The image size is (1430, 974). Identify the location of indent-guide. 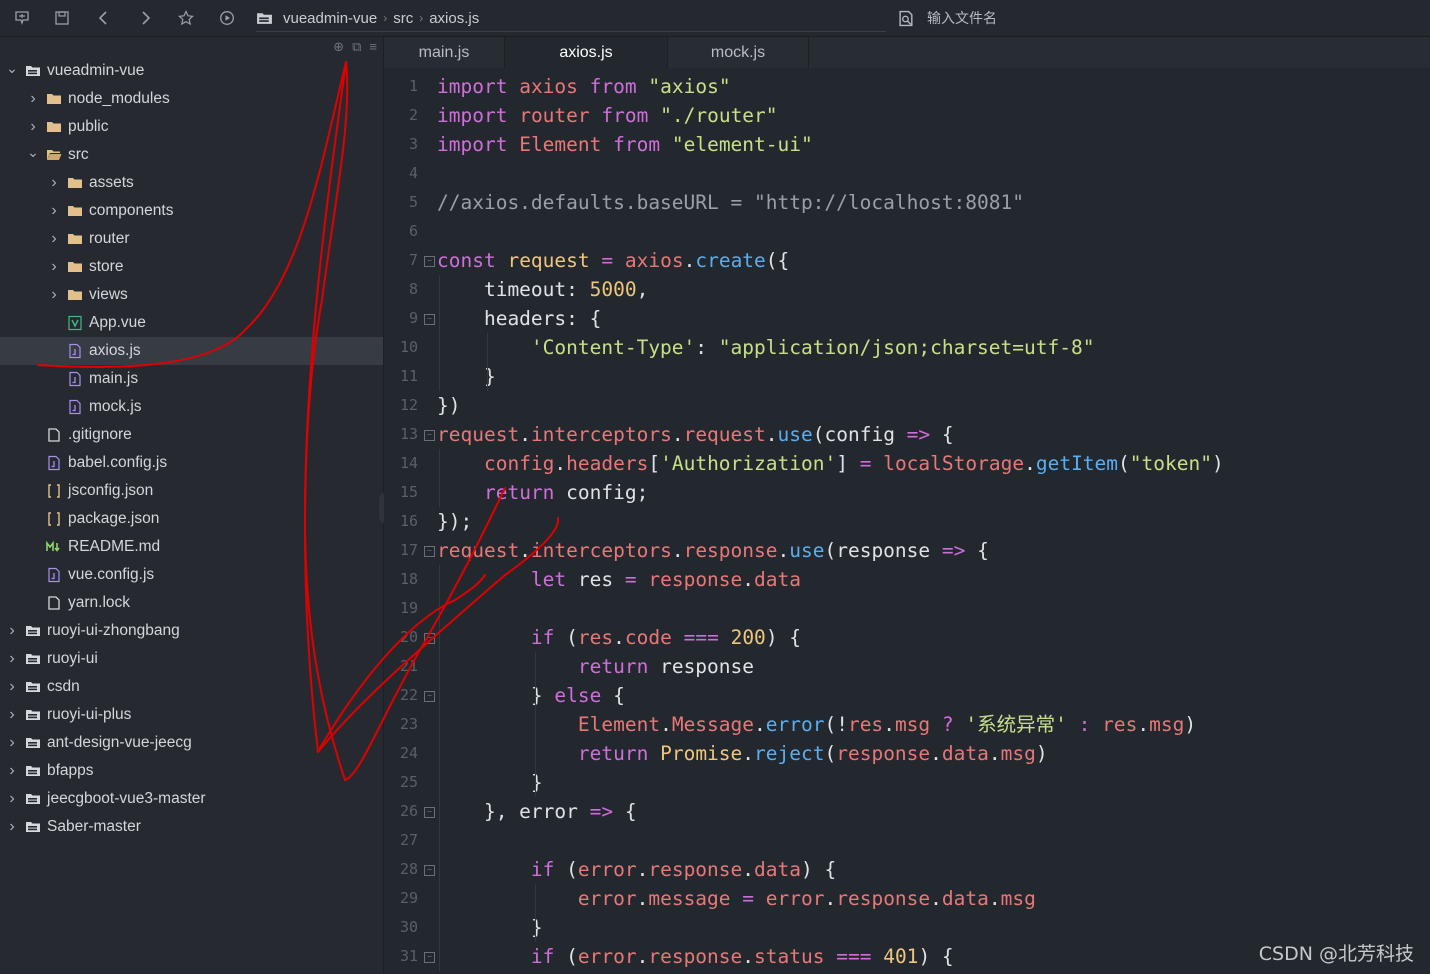
(535, 913).